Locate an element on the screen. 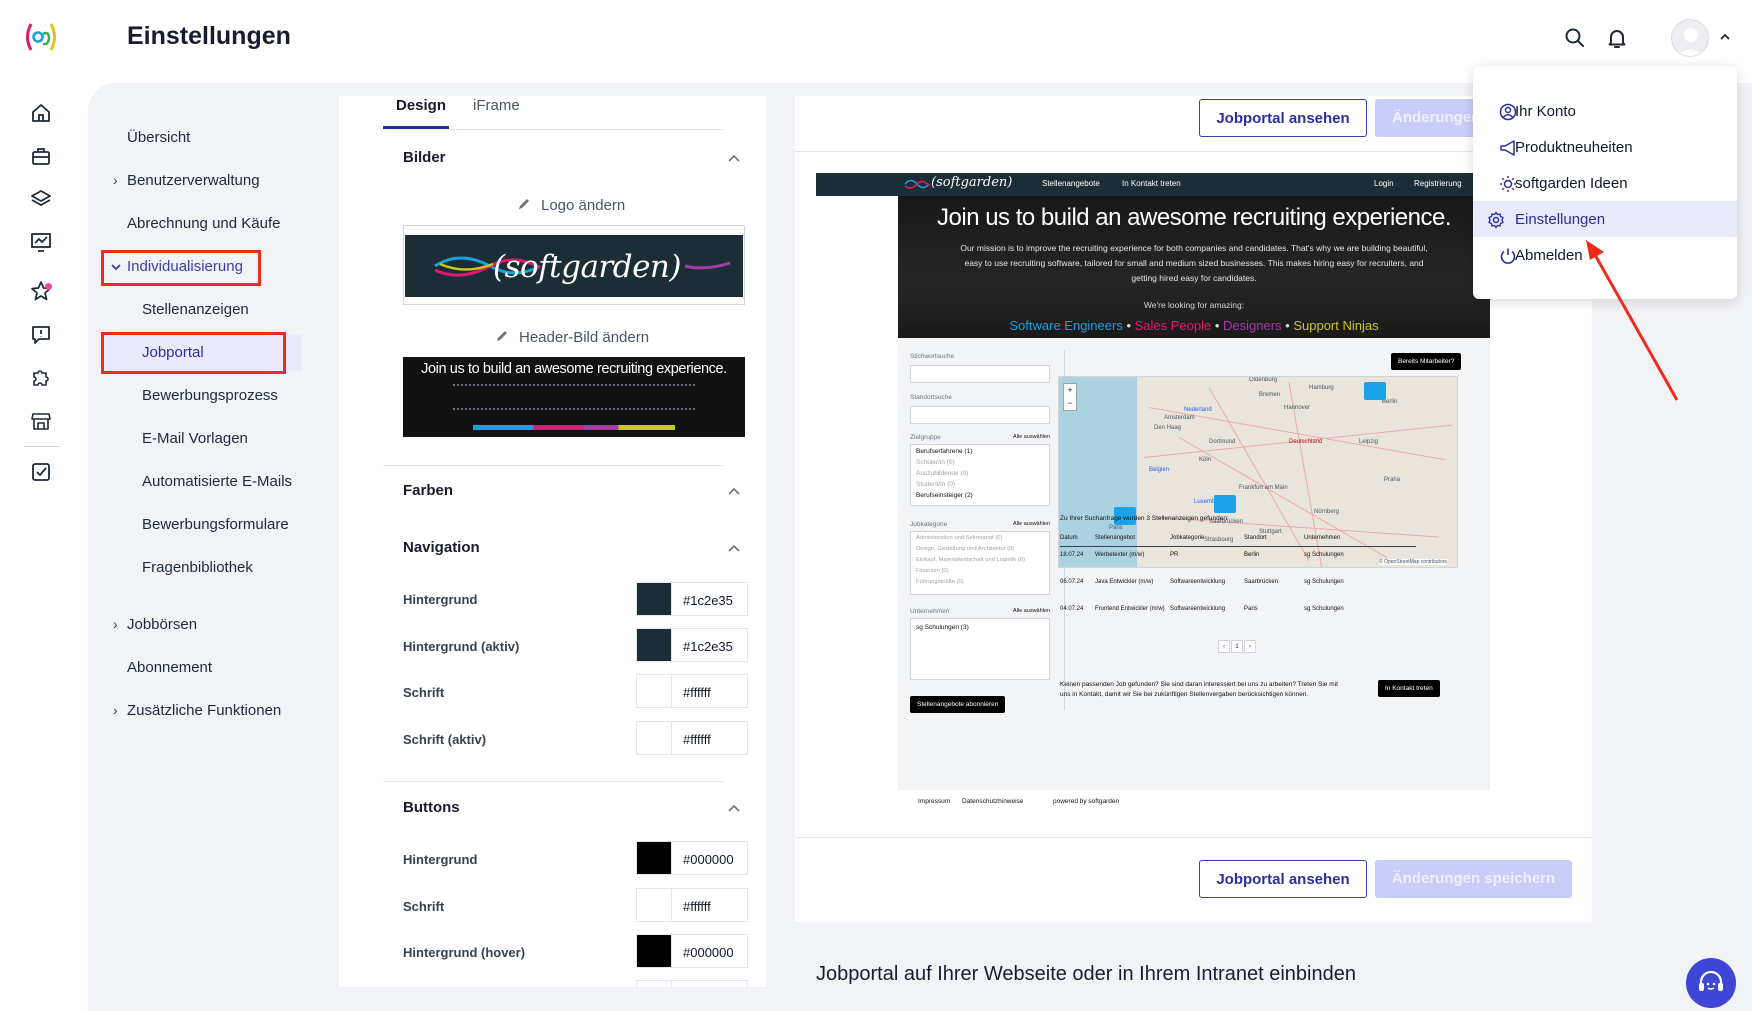  search-icon is located at coordinates (1575, 38).